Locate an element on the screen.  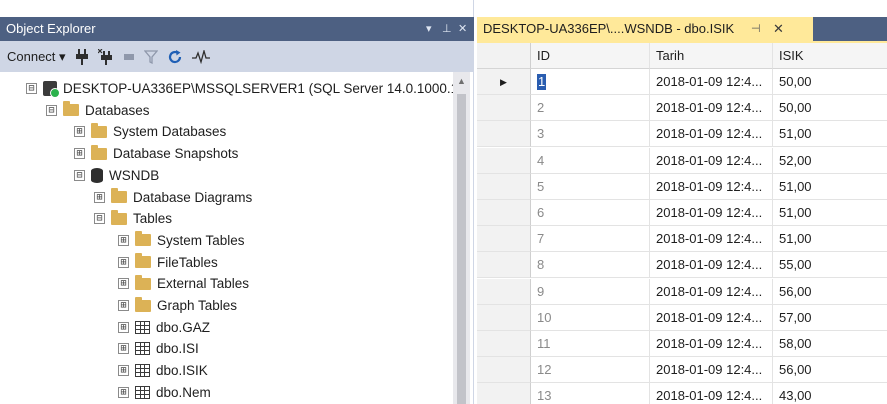
object-explorer-scrollbar: ▲ is located at coordinates (461, 238).